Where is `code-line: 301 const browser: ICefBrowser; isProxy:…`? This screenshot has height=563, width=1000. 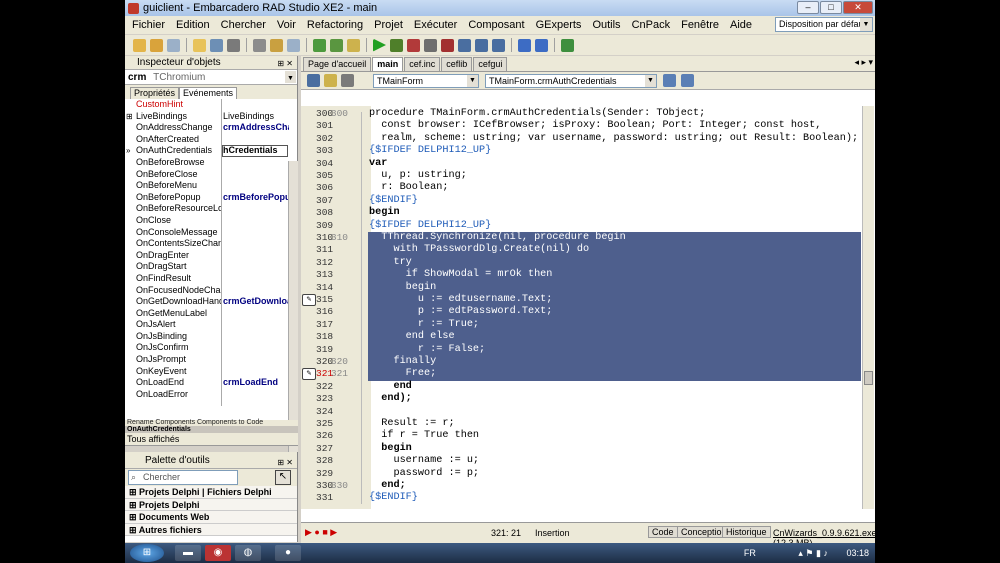 code-line: 301 const browser: ICefBrowser; isProxy:… is located at coordinates (588, 126).